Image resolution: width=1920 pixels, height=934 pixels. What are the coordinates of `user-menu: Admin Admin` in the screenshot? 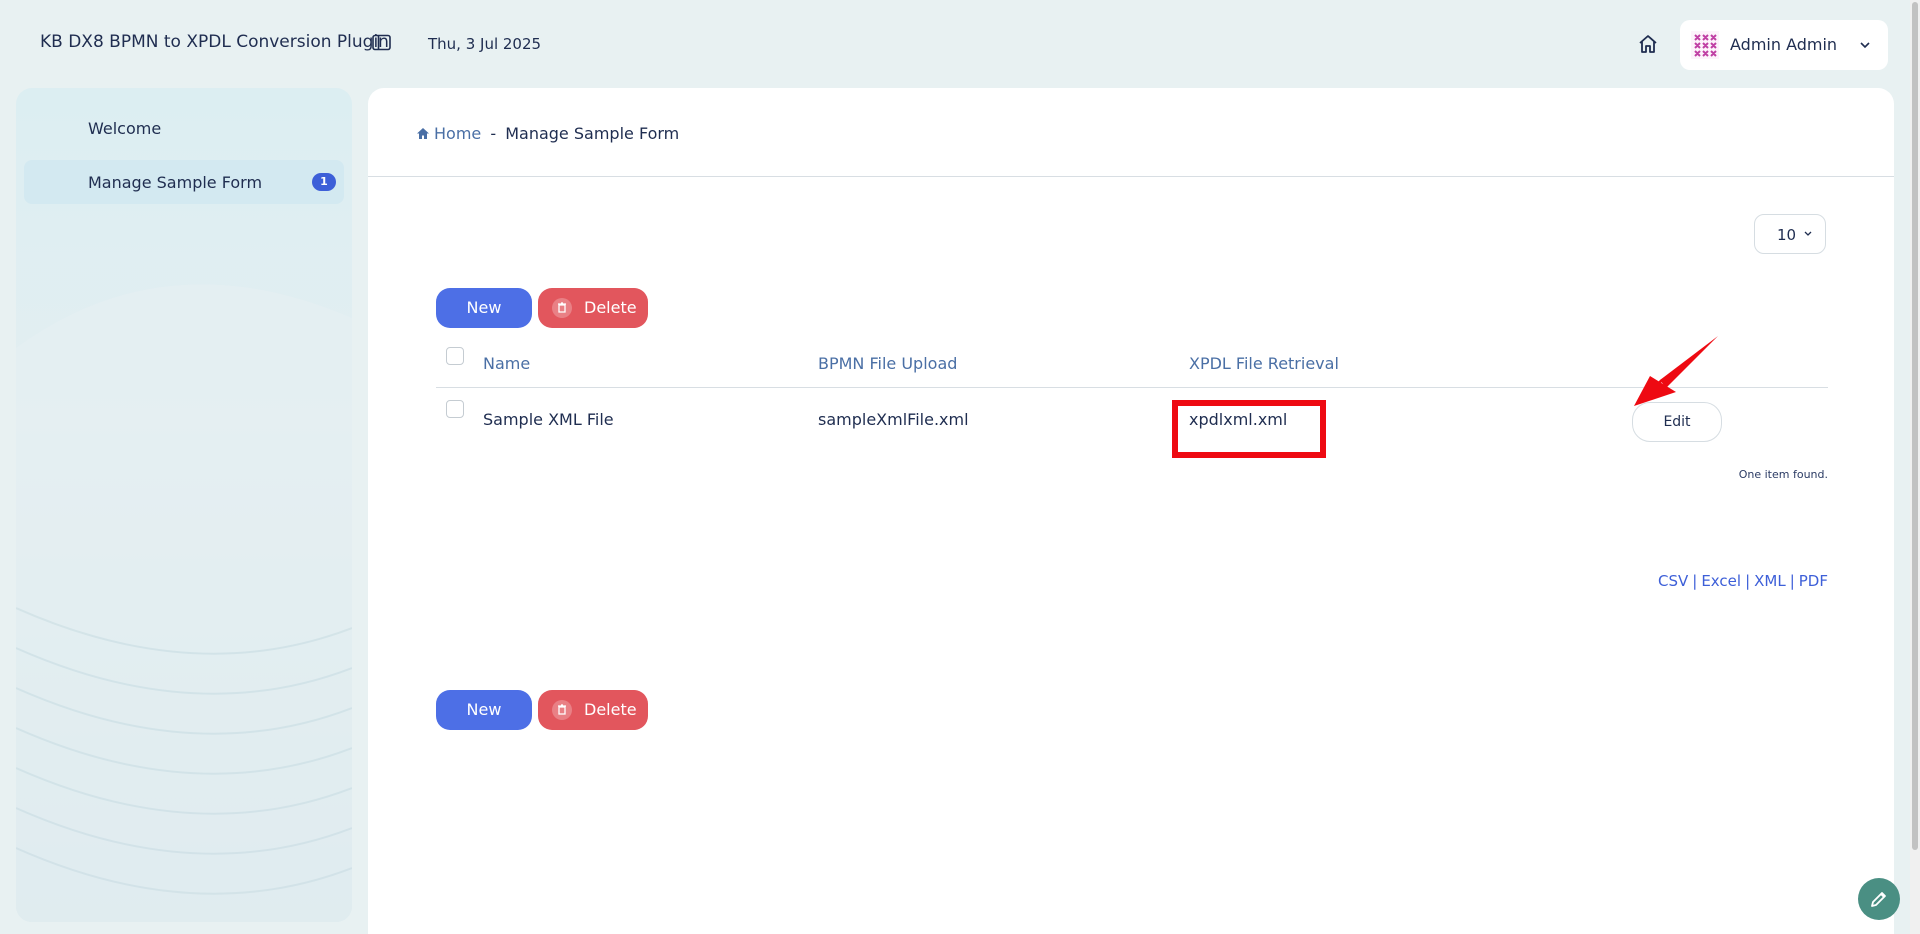 It's located at (1784, 45).